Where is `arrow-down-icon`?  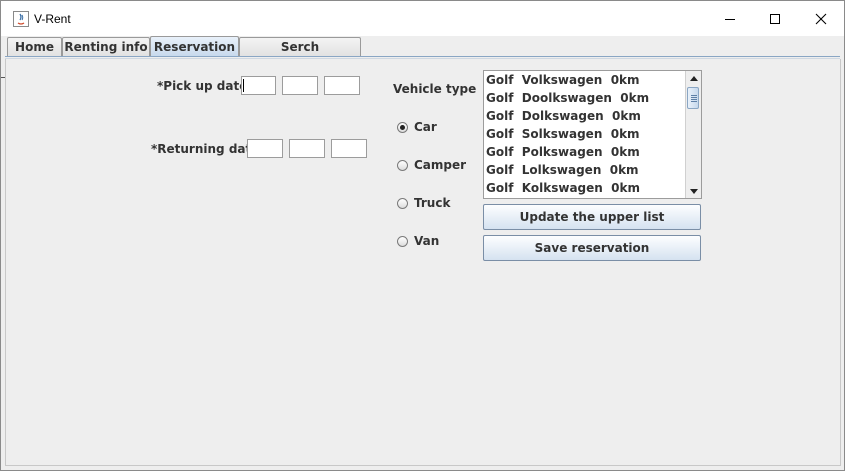 arrow-down-icon is located at coordinates (693, 191).